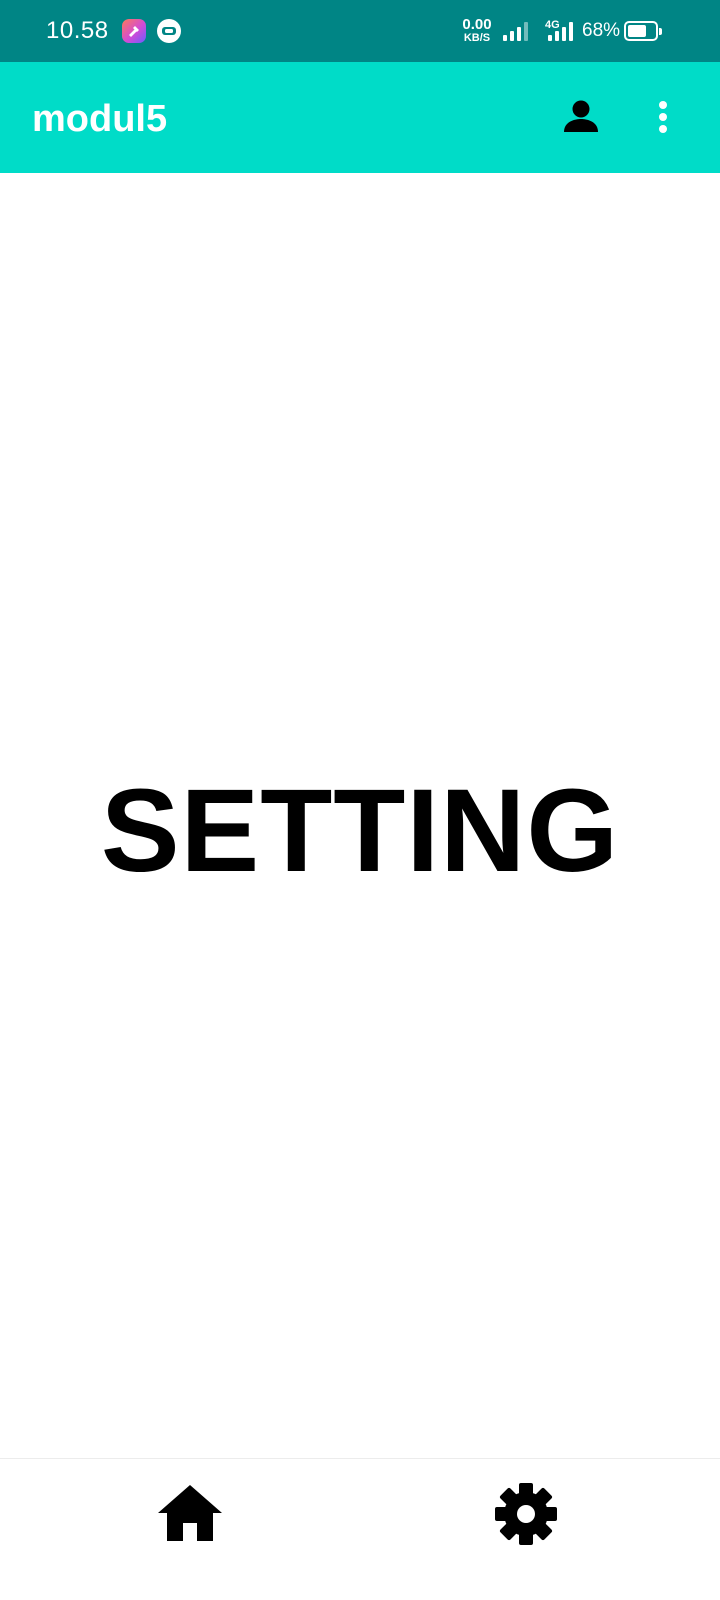 The width and height of the screenshot is (720, 1600). Describe the element at coordinates (477, 24) in the screenshot. I see `network-speed-value: 0.00` at that location.